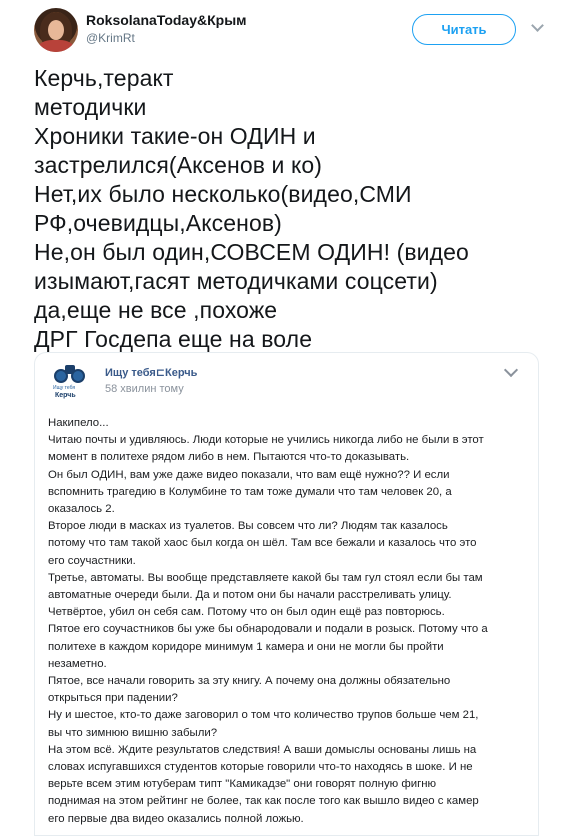  What do you see at coordinates (90, 107) in the screenshot?
I see `tweet-text-line: методички` at bounding box center [90, 107].